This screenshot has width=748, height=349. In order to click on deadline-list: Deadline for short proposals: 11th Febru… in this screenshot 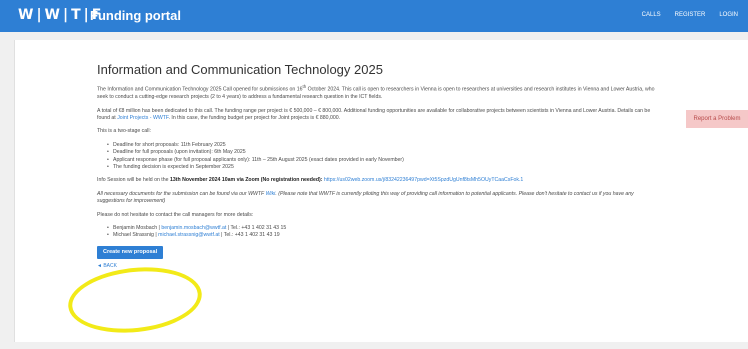, I will do `click(382, 157)`.